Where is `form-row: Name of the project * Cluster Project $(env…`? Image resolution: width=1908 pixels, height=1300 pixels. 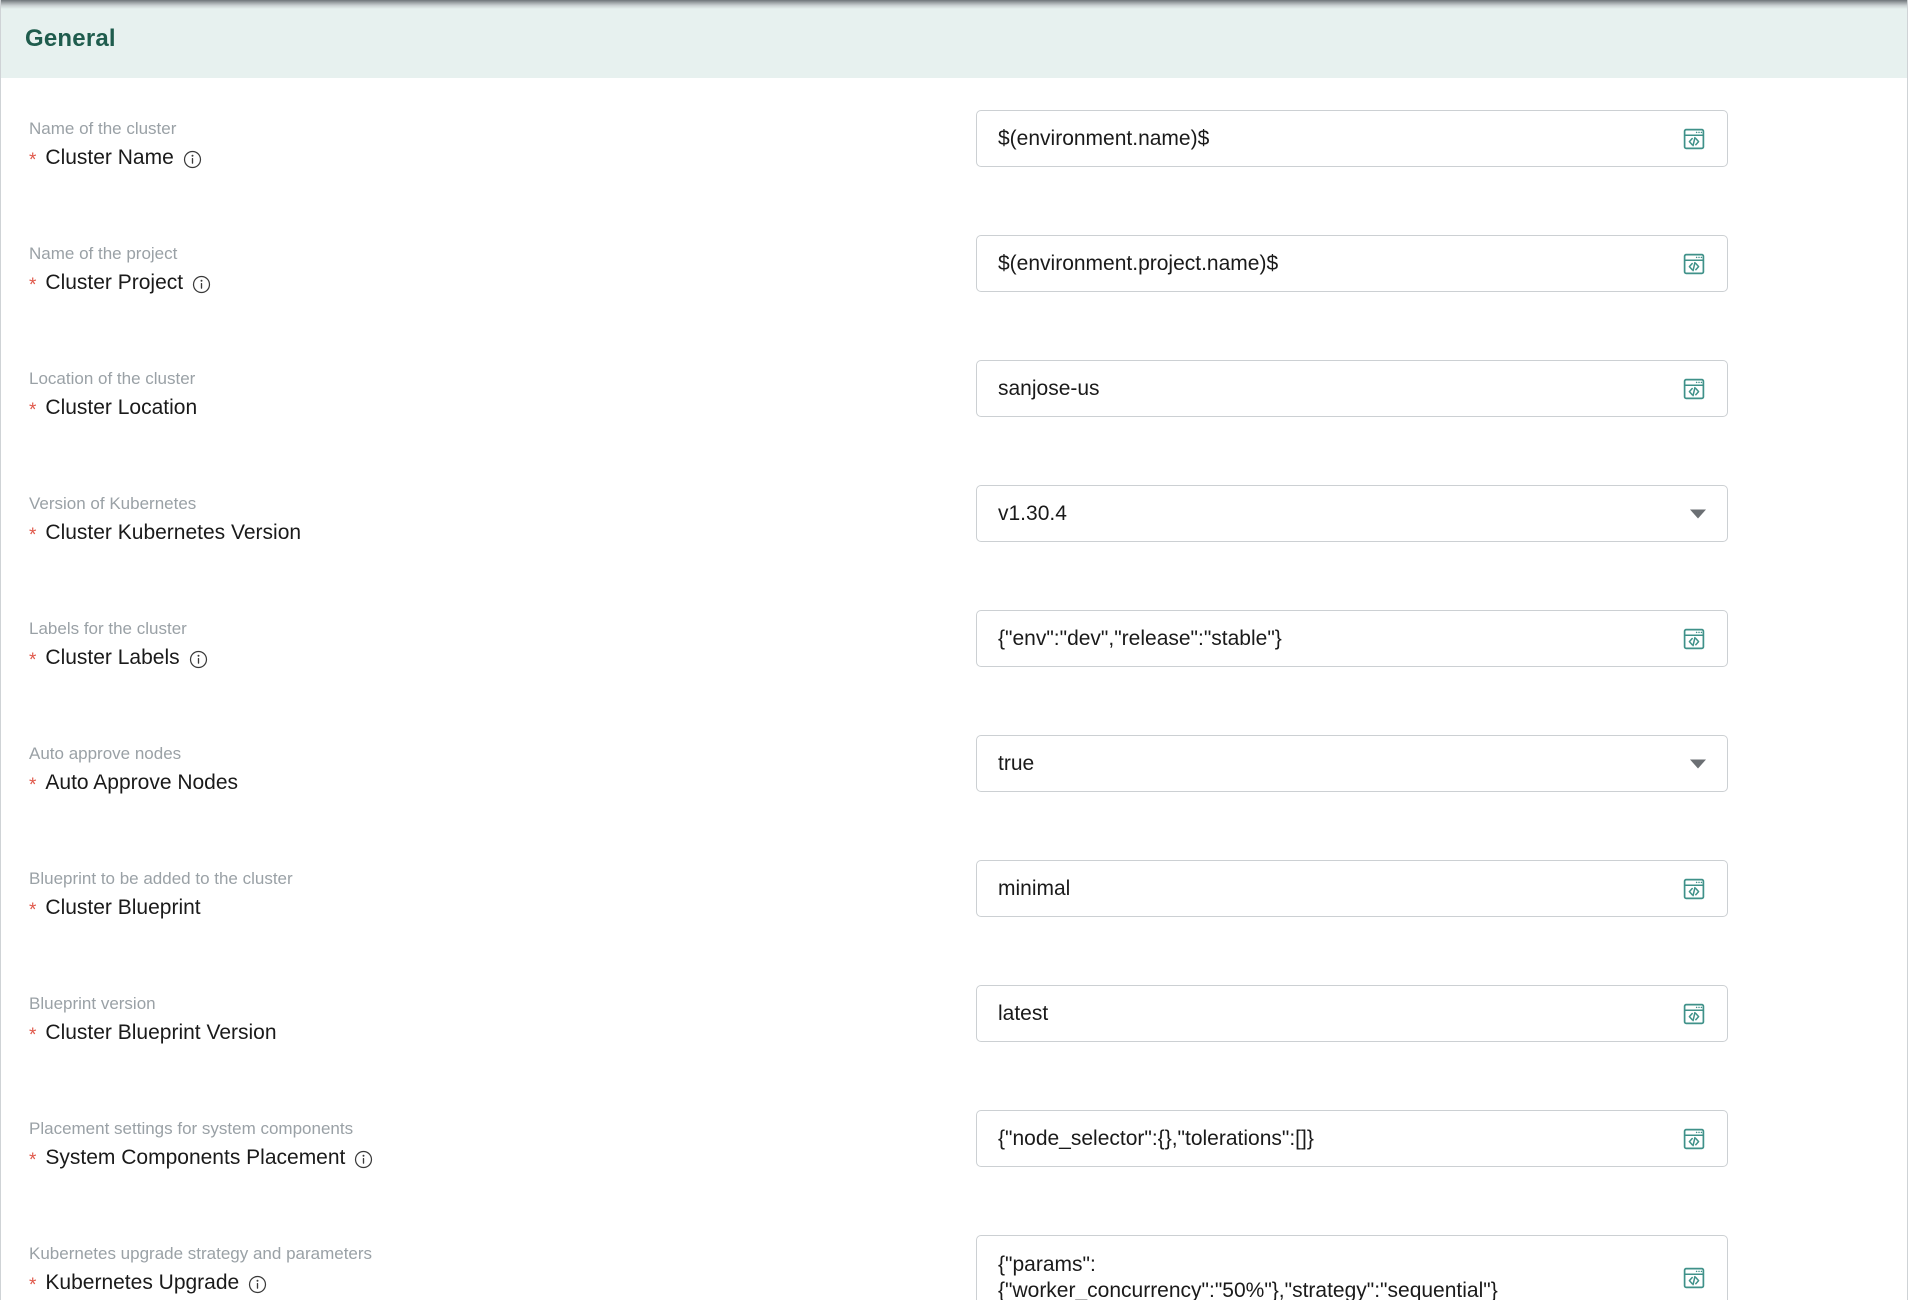
form-row: Name of the project * Cluster Project $(env… is located at coordinates (954, 280).